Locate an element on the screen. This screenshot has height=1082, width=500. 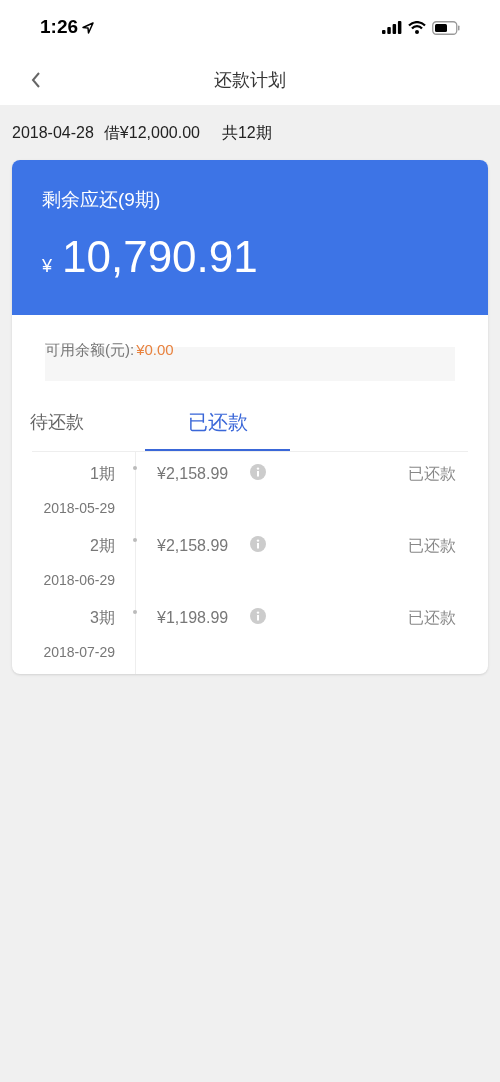
due-date: 2018-05-29 is located at coordinates (79, 508).